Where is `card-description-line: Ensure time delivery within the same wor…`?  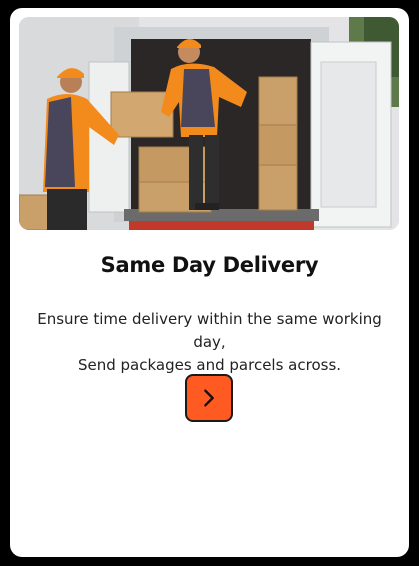
card-description-line: Ensure time delivery within the same wor… is located at coordinates (209, 330).